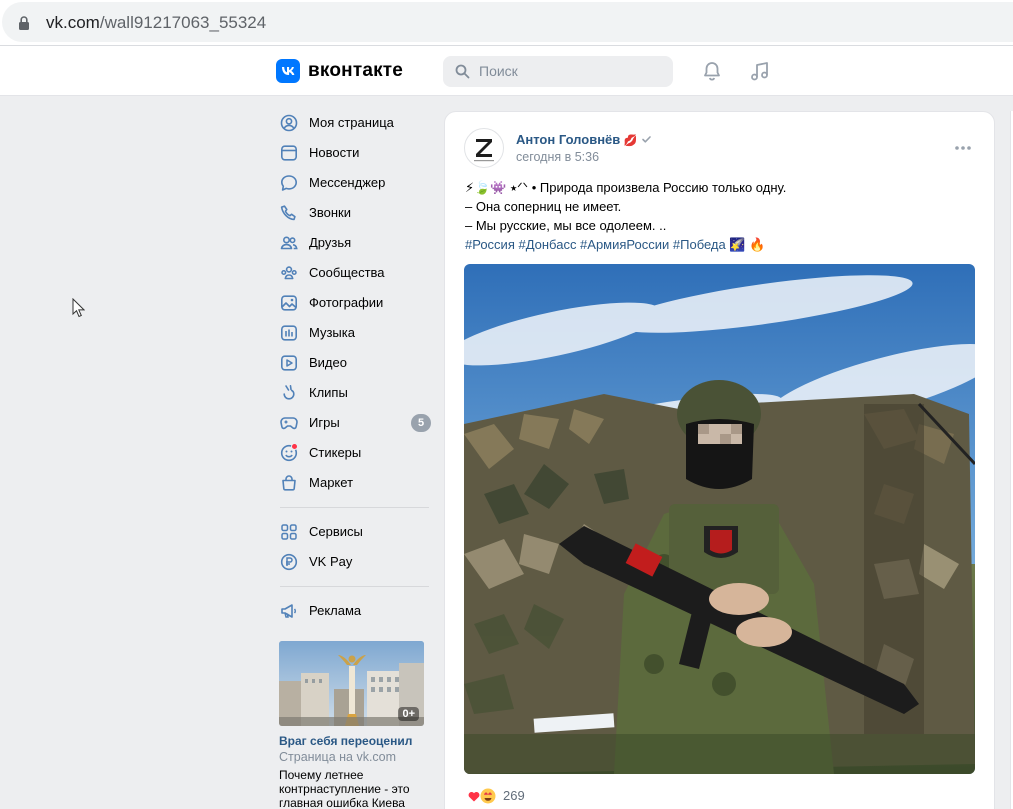  I want to click on menu-item-vkpay: VK Pay, so click(354, 562).